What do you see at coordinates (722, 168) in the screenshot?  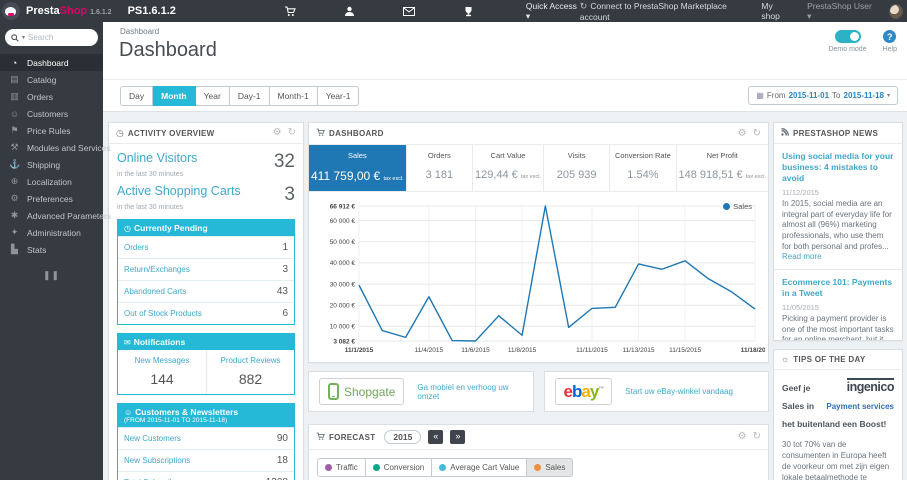 I see `kpi-tab-net-profit: Net Profit 148 918,51 € tax excl.` at bounding box center [722, 168].